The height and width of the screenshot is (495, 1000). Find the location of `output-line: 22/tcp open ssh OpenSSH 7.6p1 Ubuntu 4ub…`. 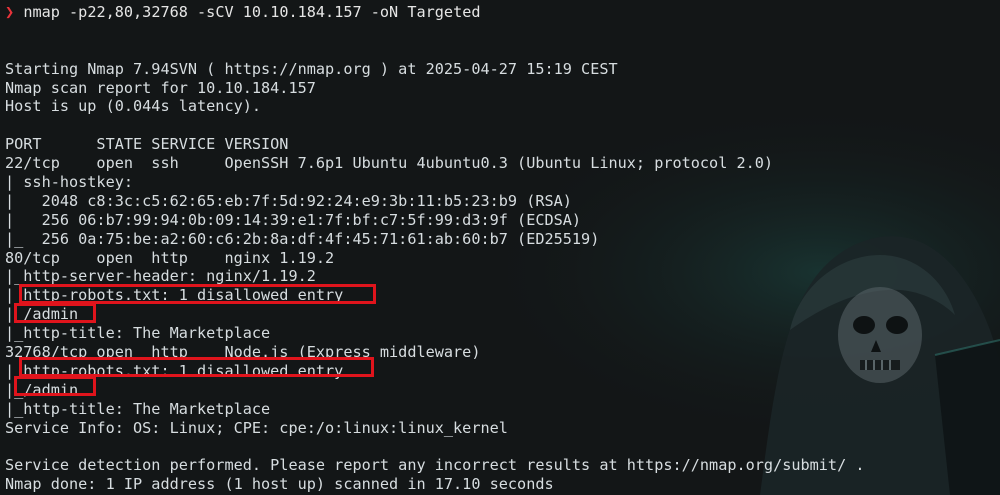

output-line: 22/tcp open ssh OpenSSH 7.6p1 Ubuntu 4ub… is located at coordinates (389, 163).